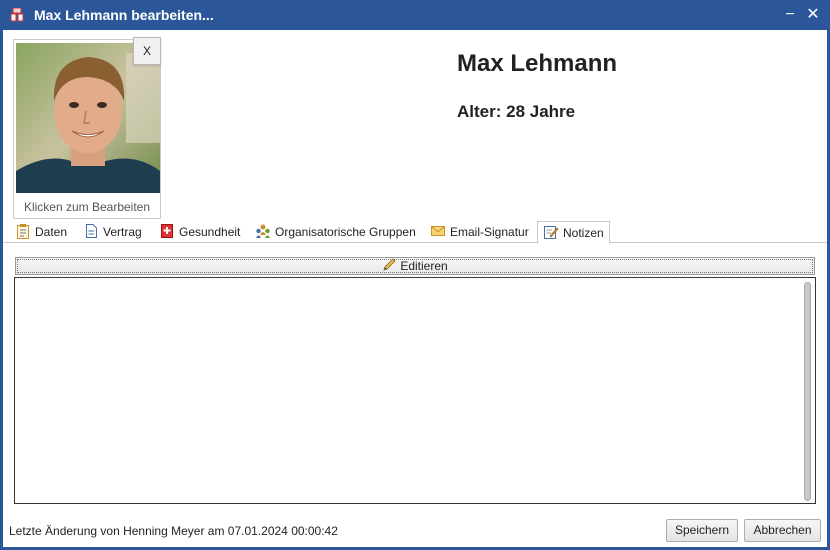  I want to click on tab-vertrag-label: Vertrag, so click(122, 232).